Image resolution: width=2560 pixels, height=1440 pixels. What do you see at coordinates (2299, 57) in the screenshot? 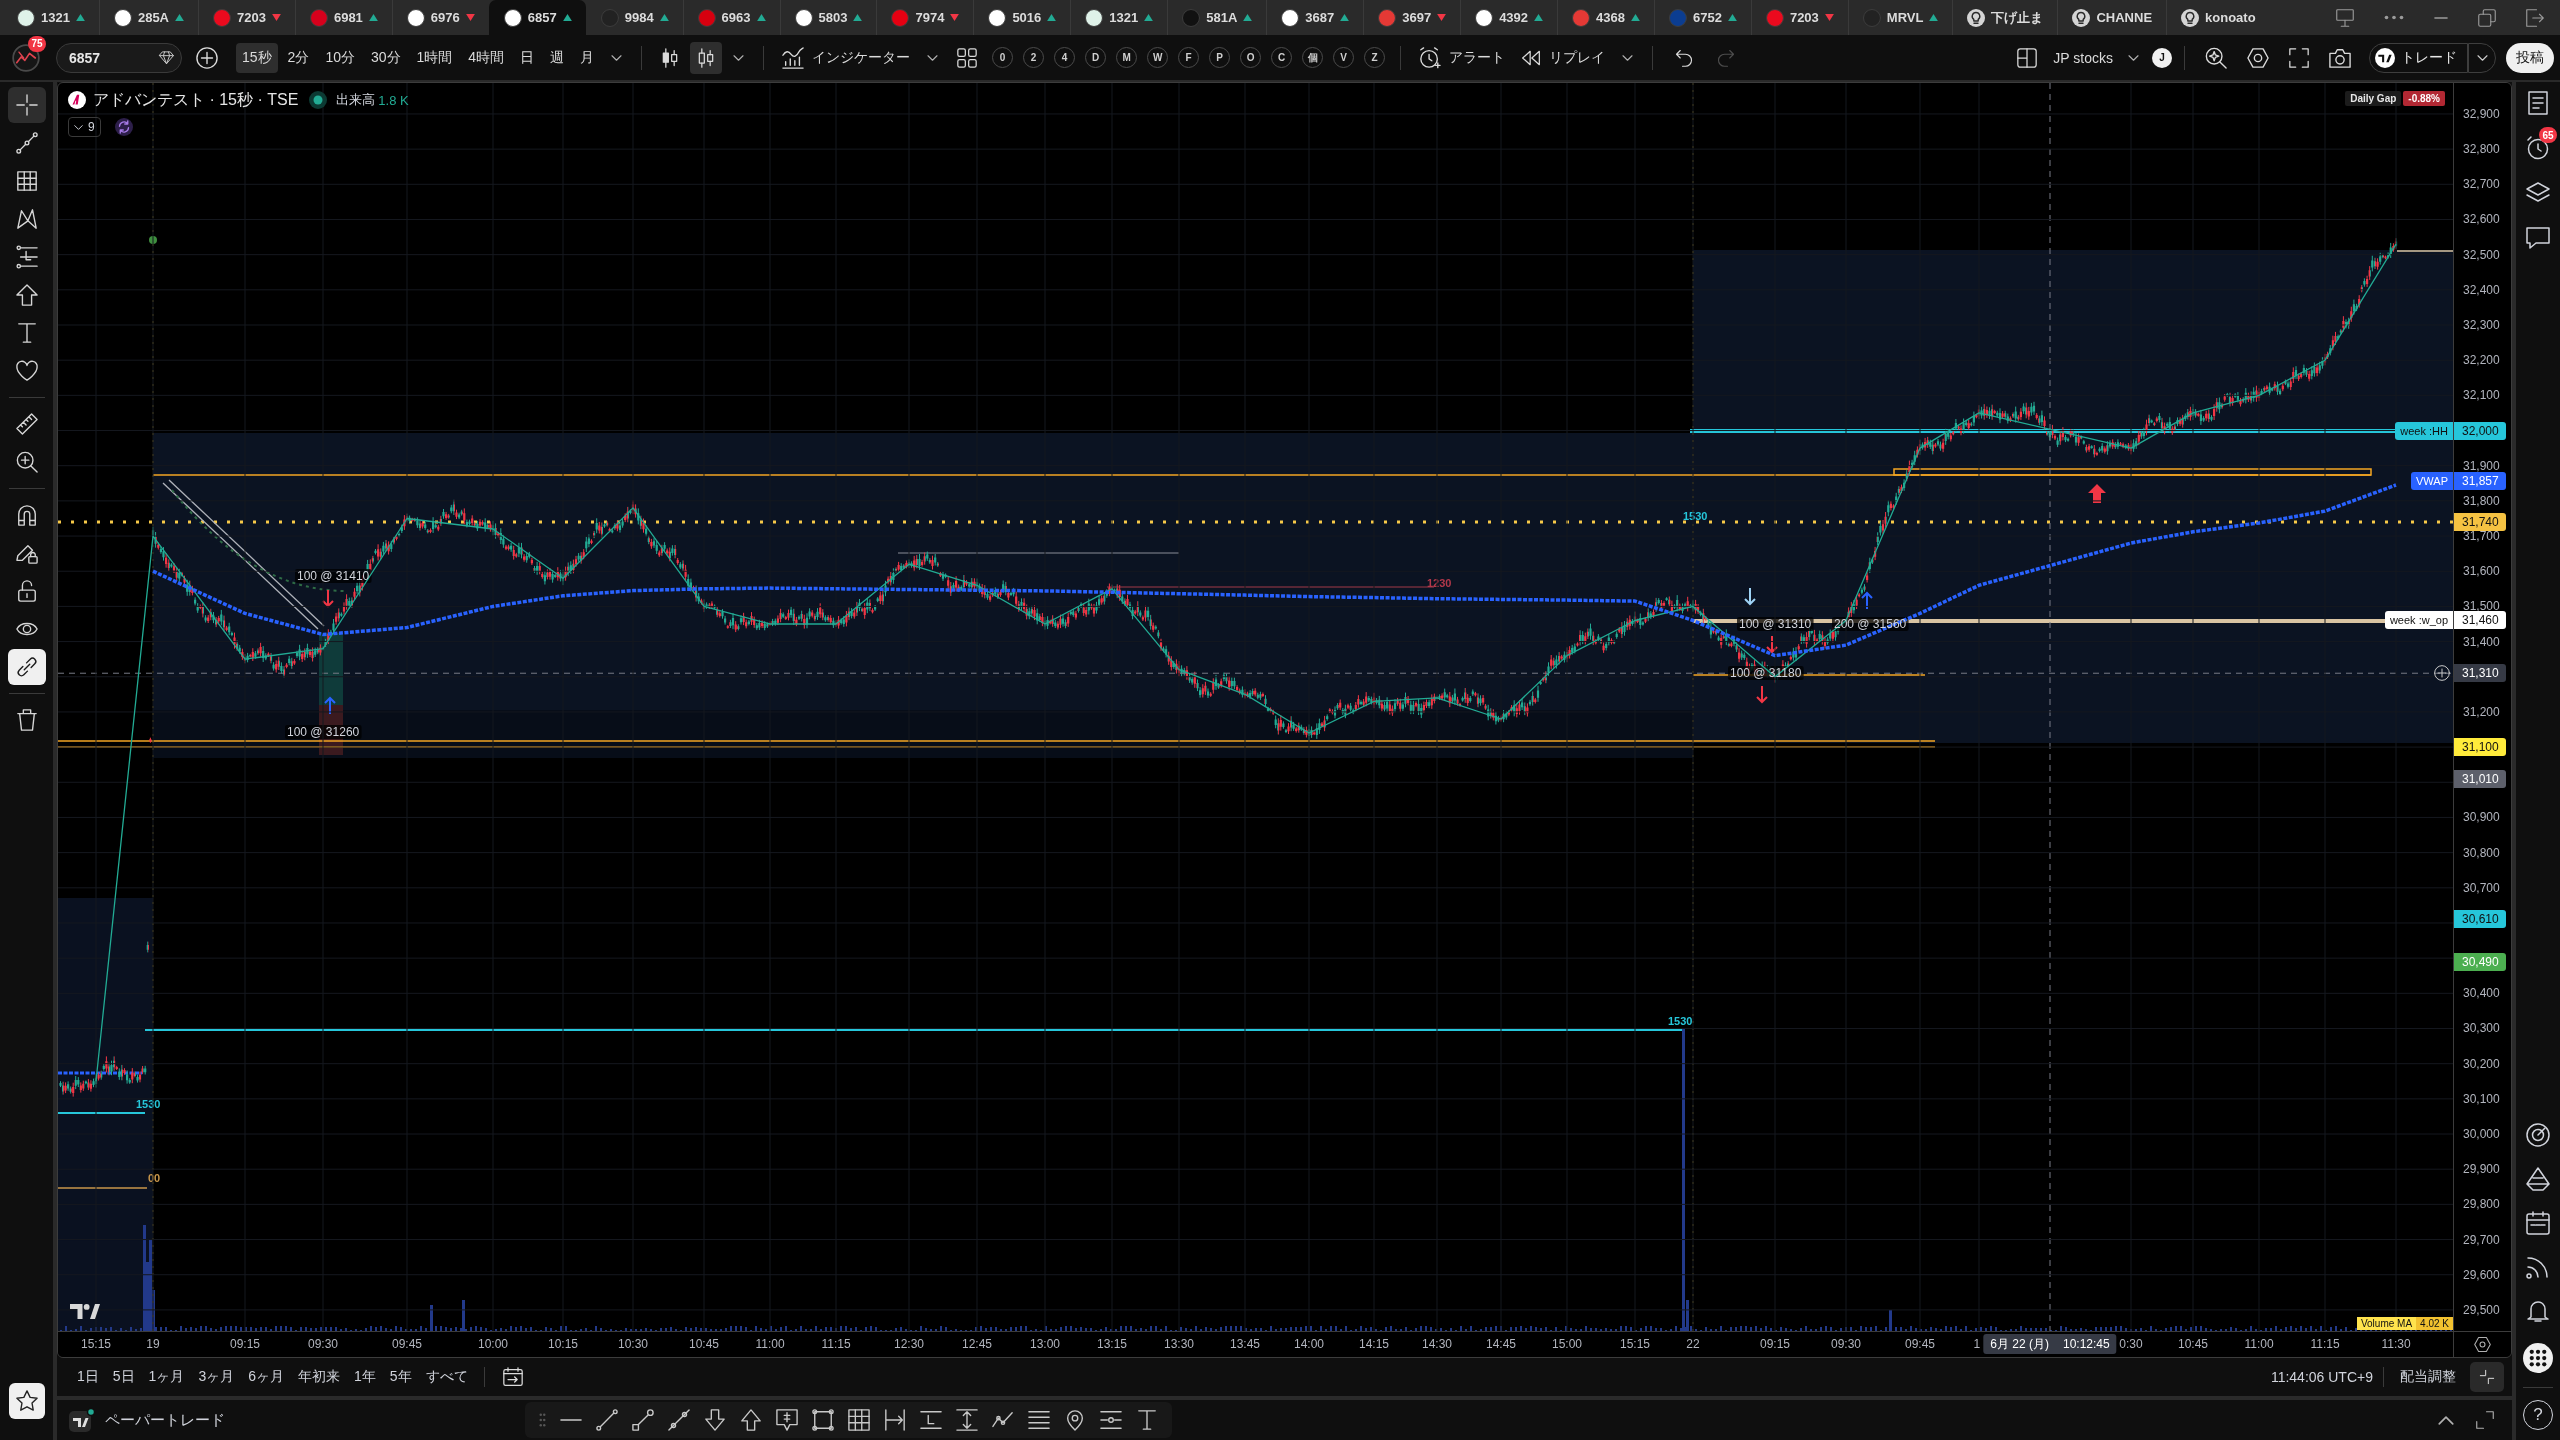
I see `fullscreen-icon` at bounding box center [2299, 57].